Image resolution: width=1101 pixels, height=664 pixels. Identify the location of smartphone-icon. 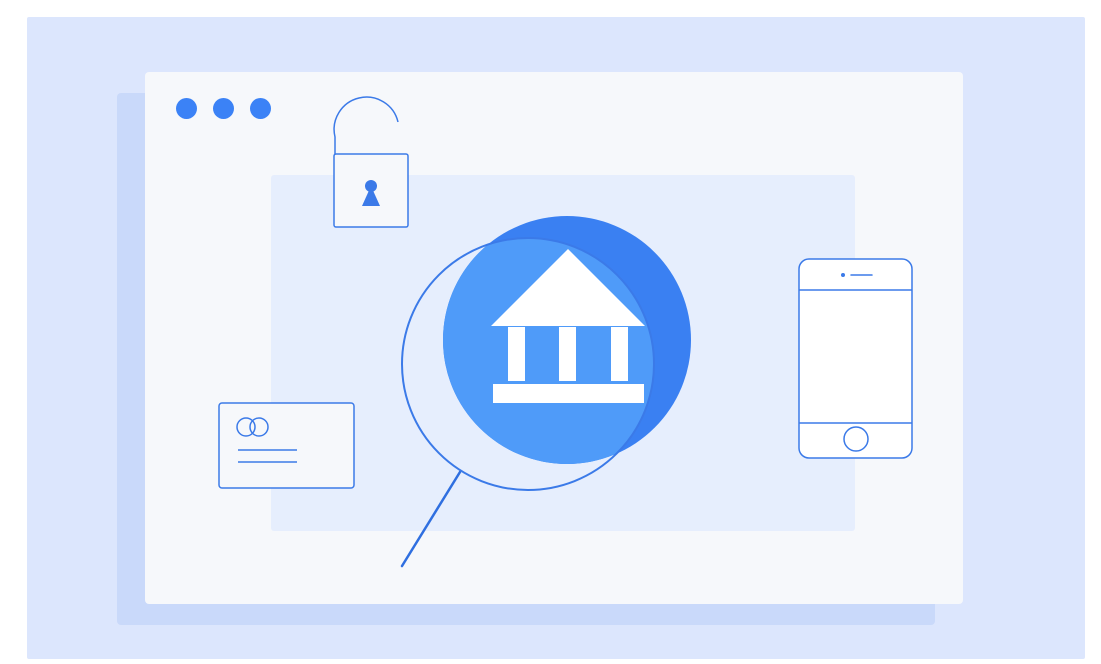
(855, 358).